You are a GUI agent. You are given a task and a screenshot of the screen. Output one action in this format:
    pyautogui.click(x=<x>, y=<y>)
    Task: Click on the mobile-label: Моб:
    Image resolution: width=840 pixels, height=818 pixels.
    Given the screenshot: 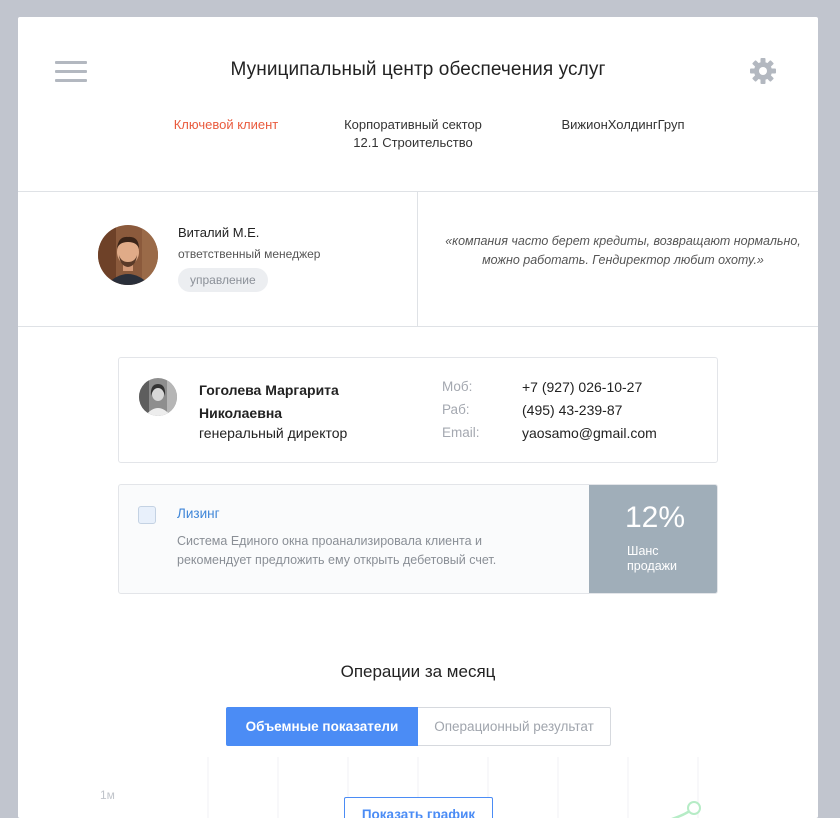 What is the action you would take?
    pyautogui.click(x=457, y=386)
    